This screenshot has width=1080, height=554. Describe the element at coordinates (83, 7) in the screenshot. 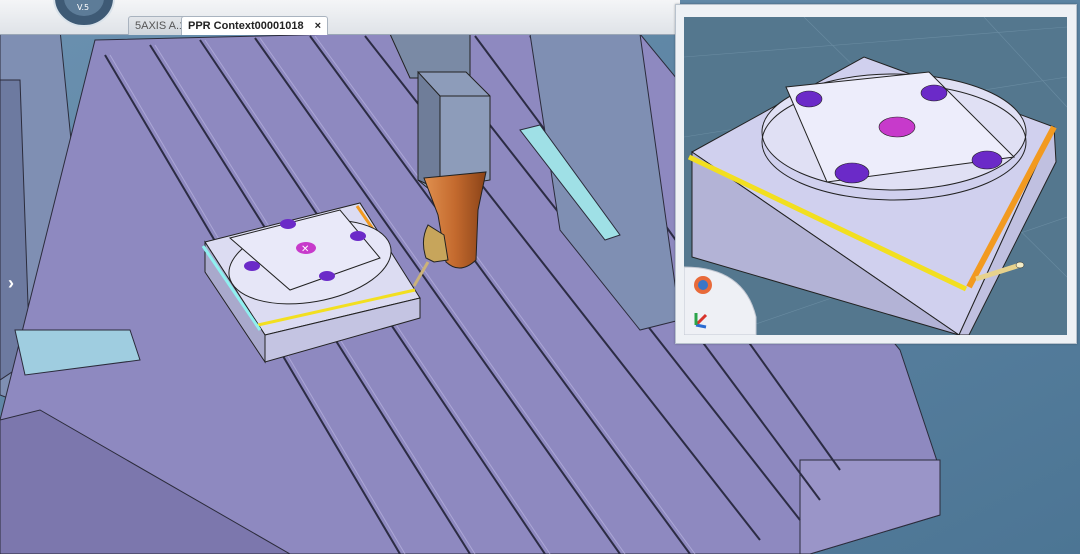

I see `logo-version: V.5` at that location.